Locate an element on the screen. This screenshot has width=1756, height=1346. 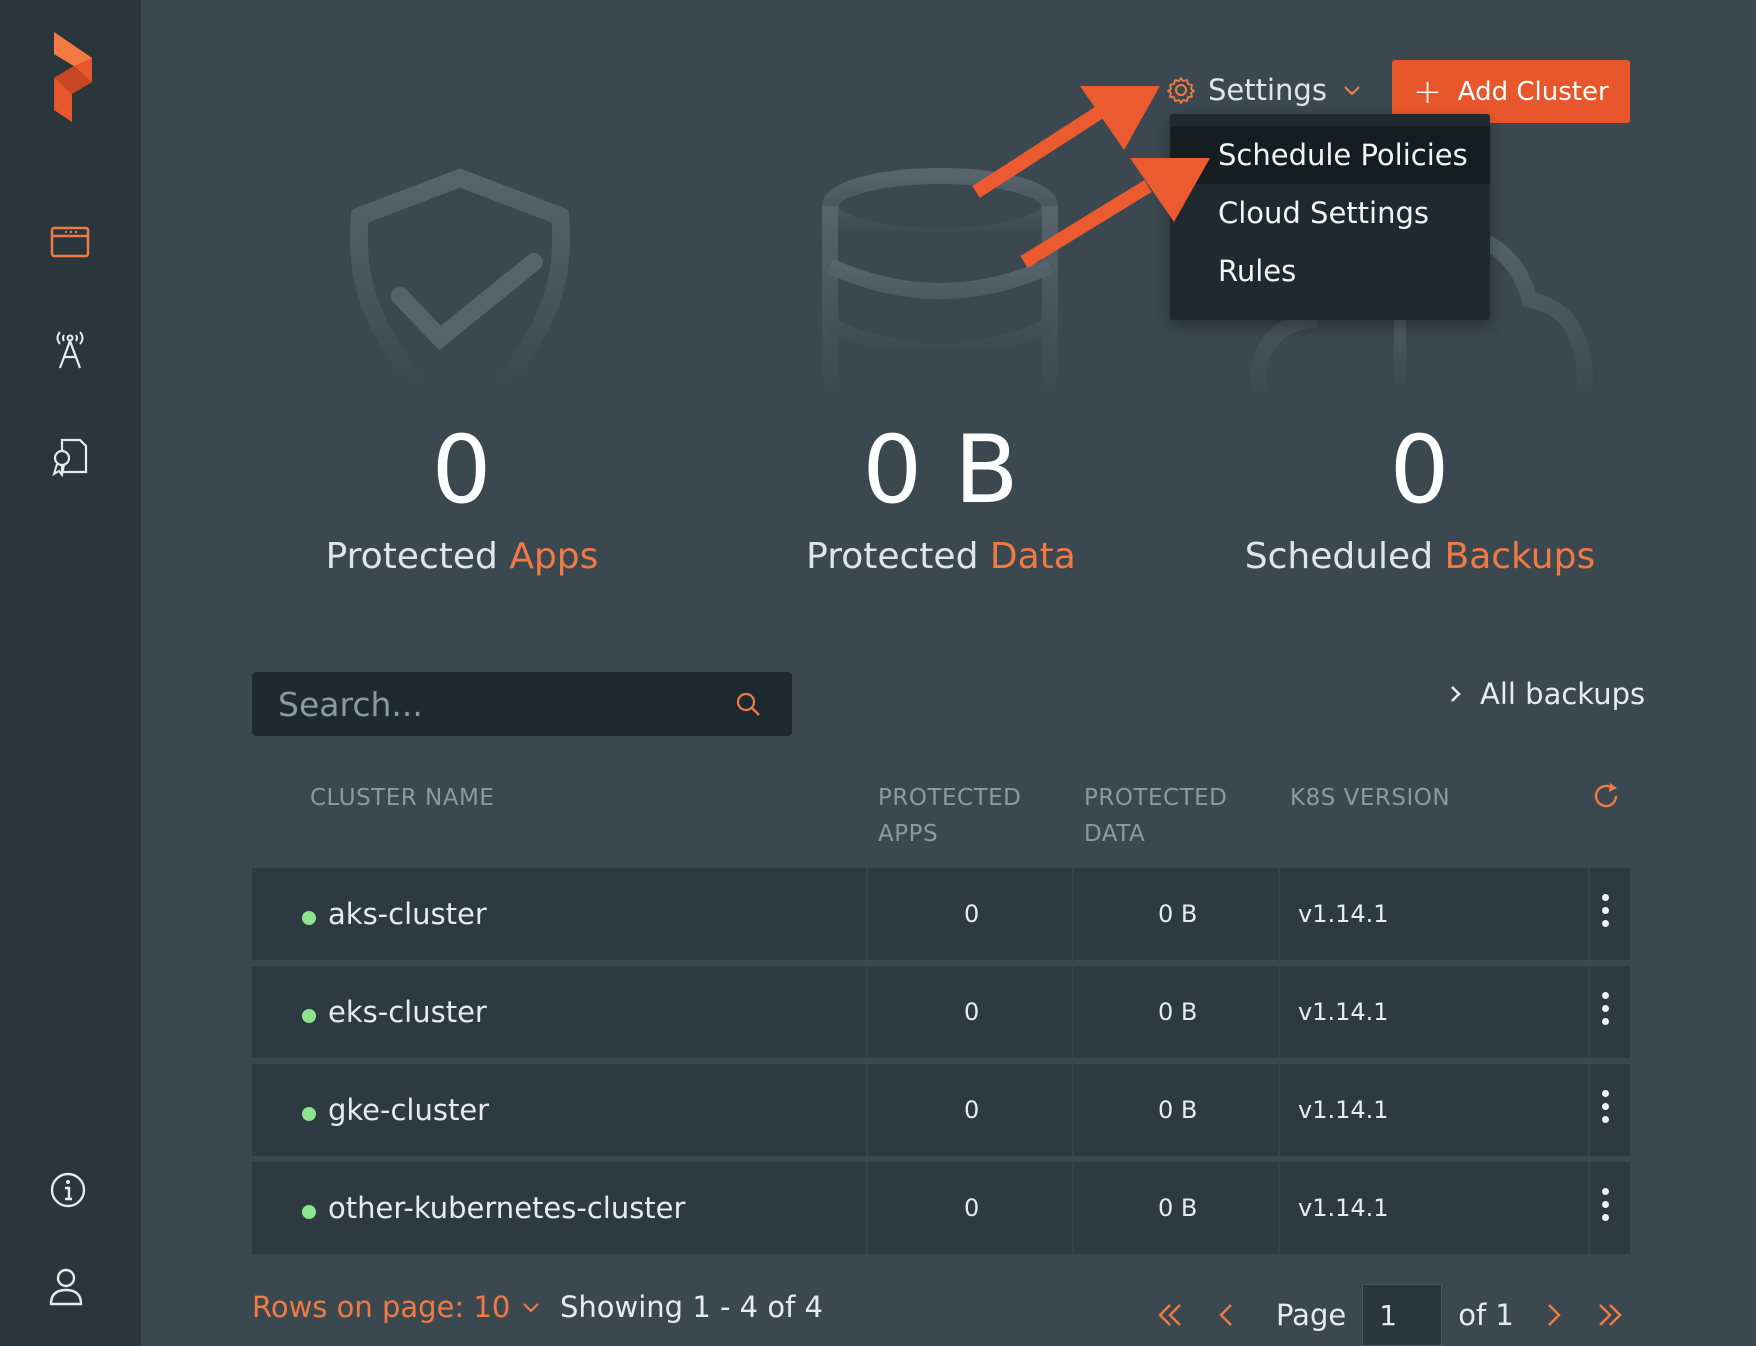
rows-per-page-select: Rows on page: 10 is located at coordinates (397, 1307).